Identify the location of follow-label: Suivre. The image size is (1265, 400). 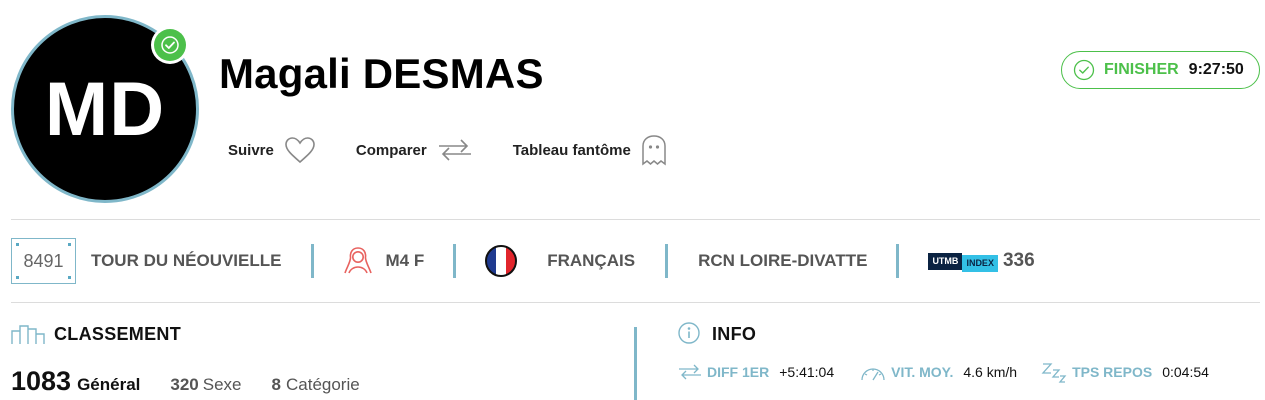
(251, 150).